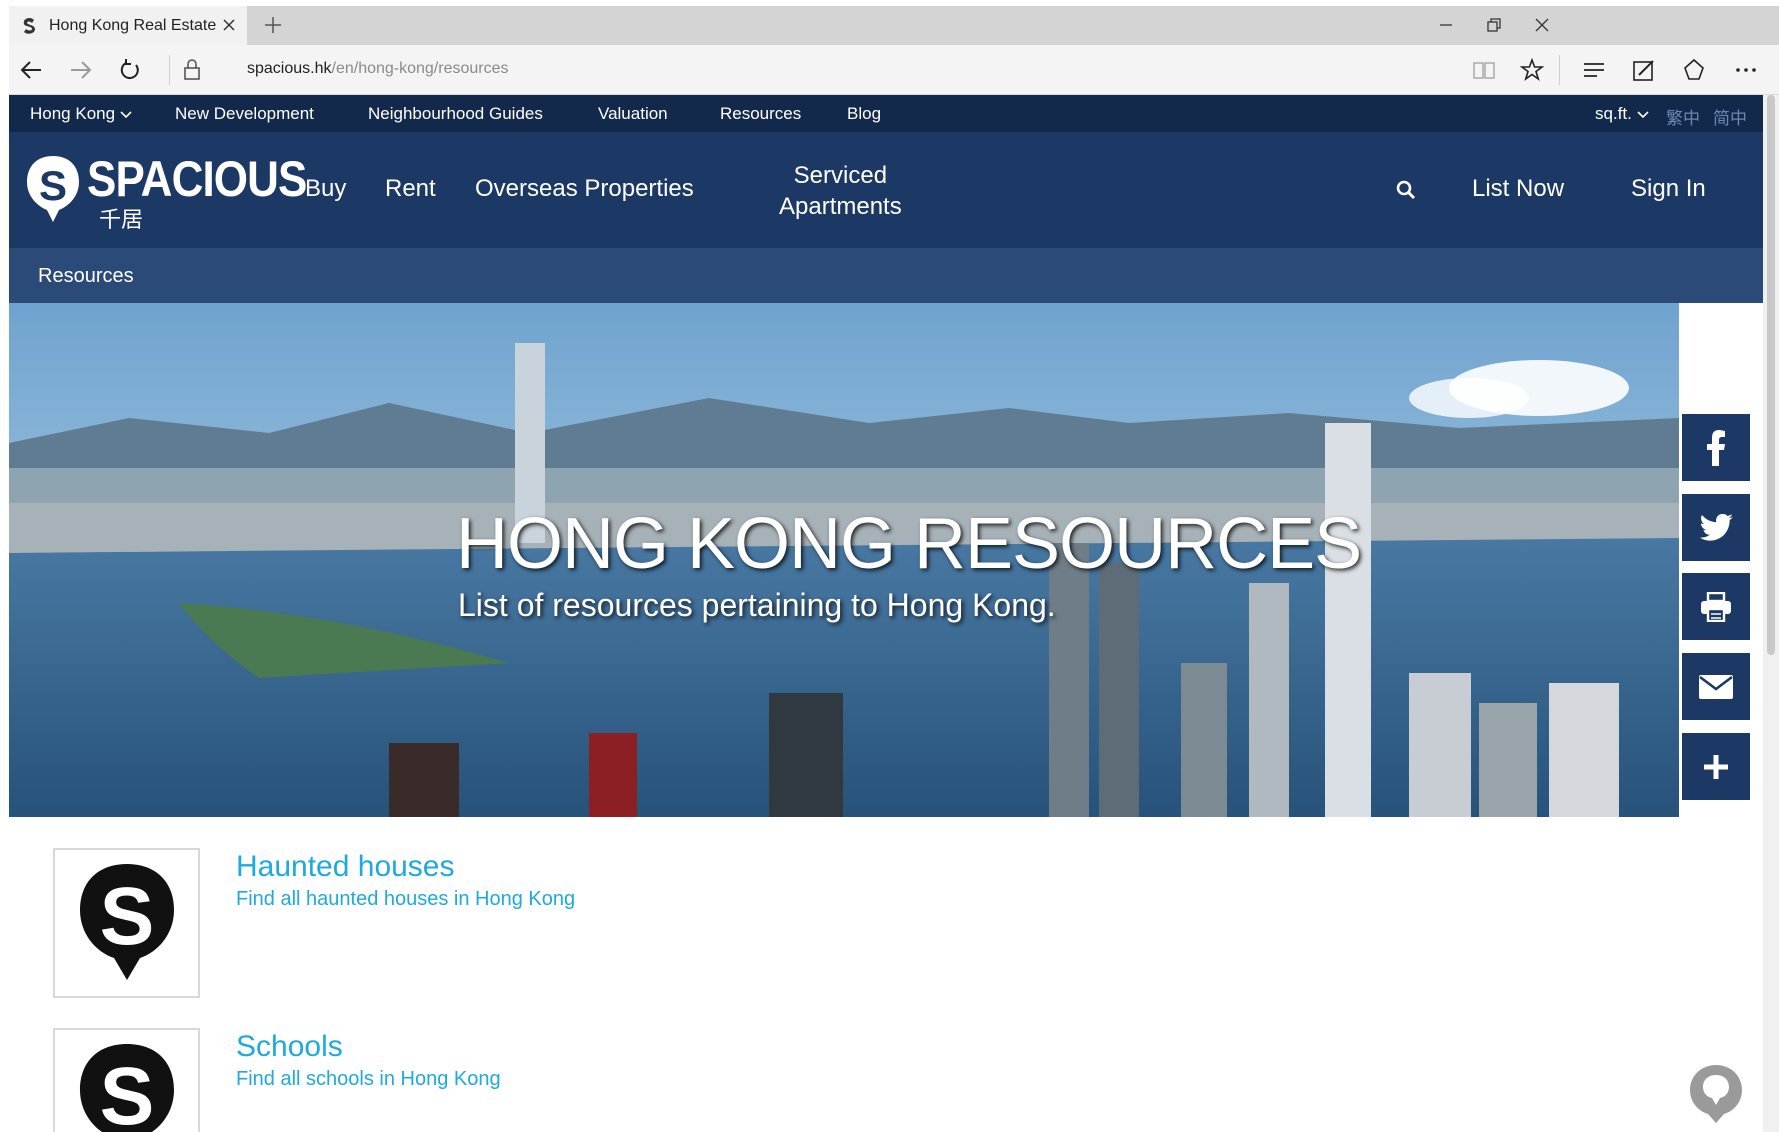 The width and height of the screenshot is (1779, 1132). I want to click on breadcrumb-current: Resources, so click(86, 276).